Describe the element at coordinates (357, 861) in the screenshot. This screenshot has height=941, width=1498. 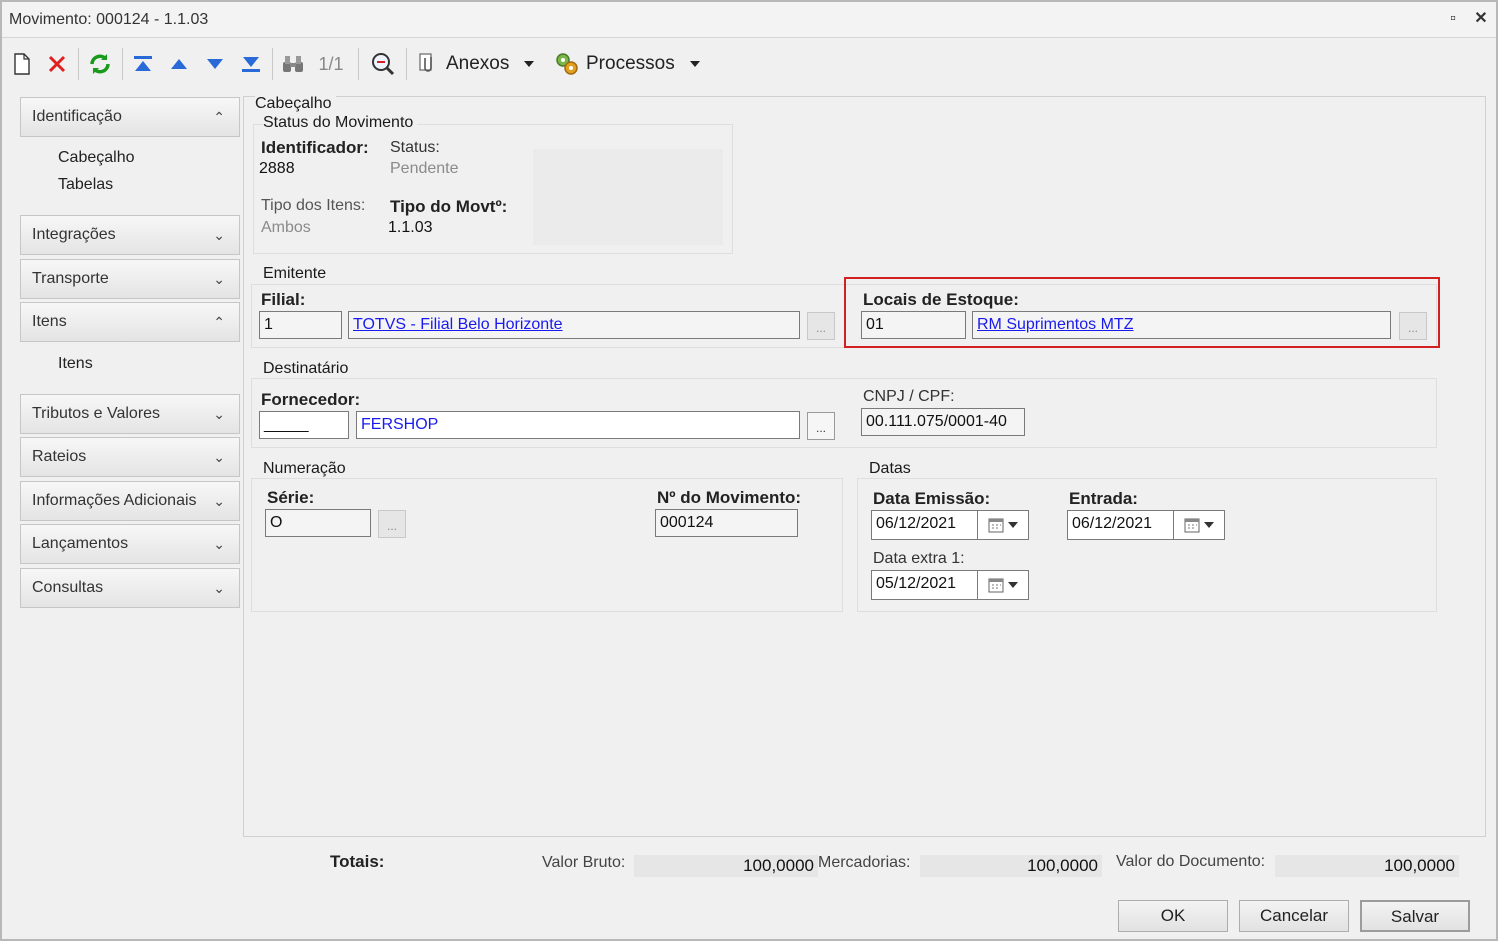
I see `totais-label: Totais:` at that location.